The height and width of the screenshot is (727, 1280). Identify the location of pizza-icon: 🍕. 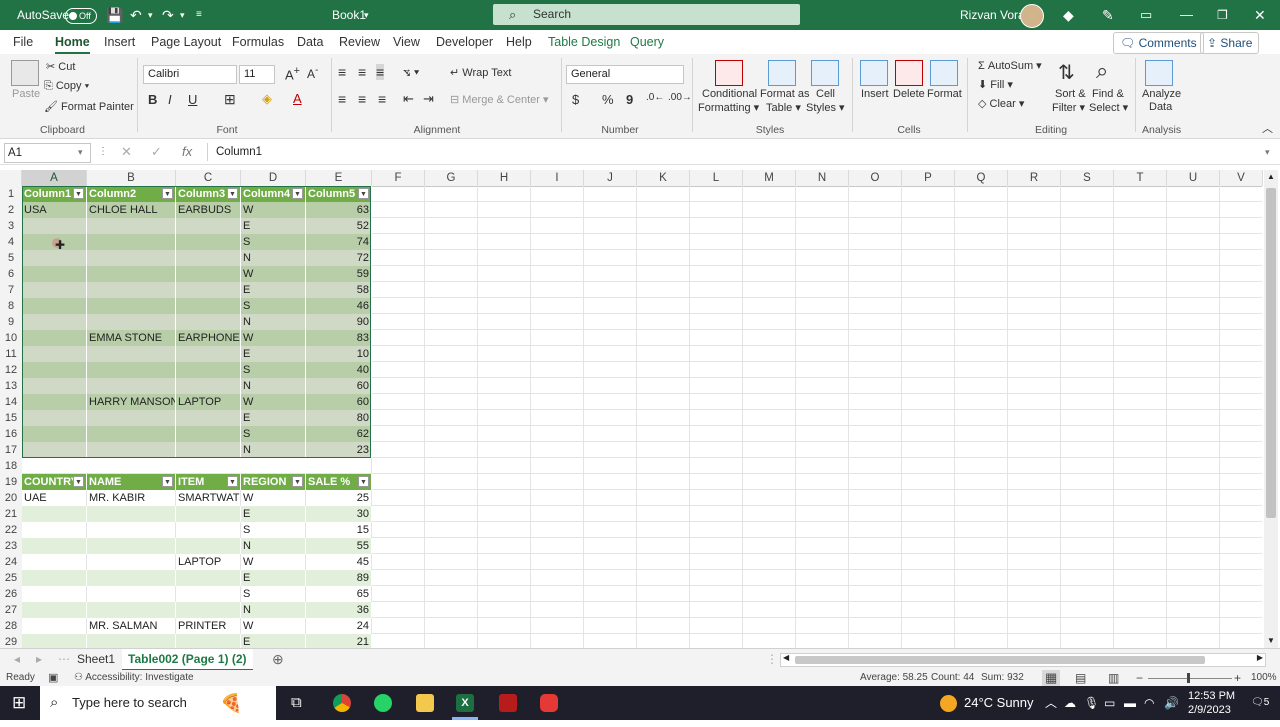
(231, 703).